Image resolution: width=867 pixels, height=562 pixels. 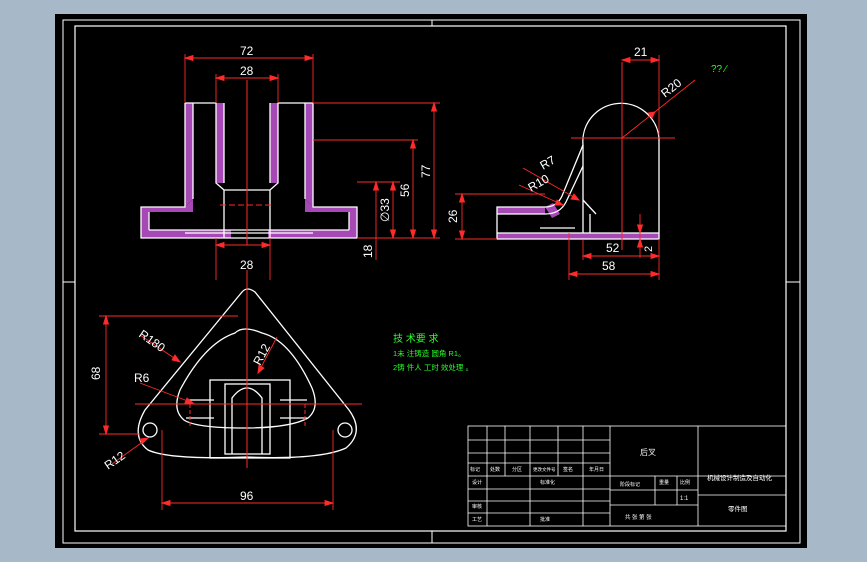 What do you see at coordinates (684, 499) in the screenshot?
I see `scale-value: 1:1` at bounding box center [684, 499].